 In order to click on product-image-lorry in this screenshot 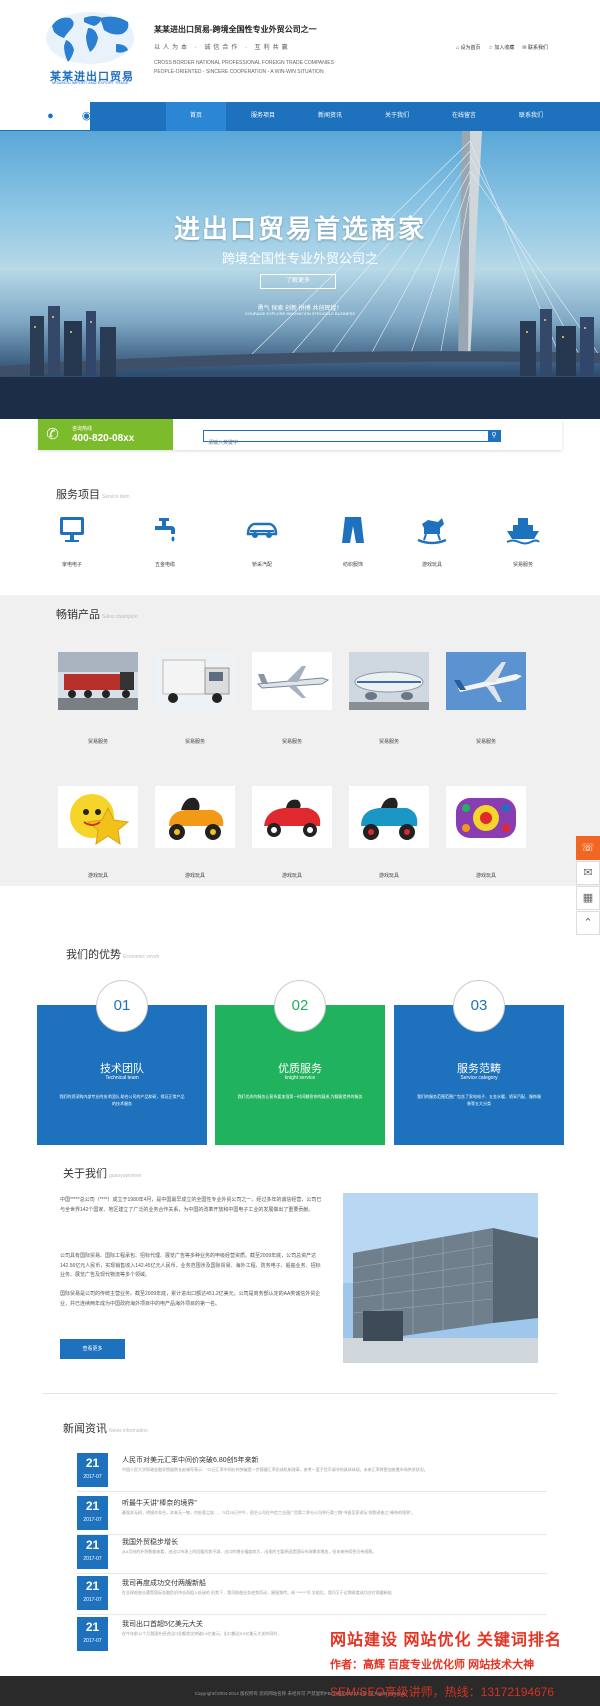, I will do `click(195, 681)`.